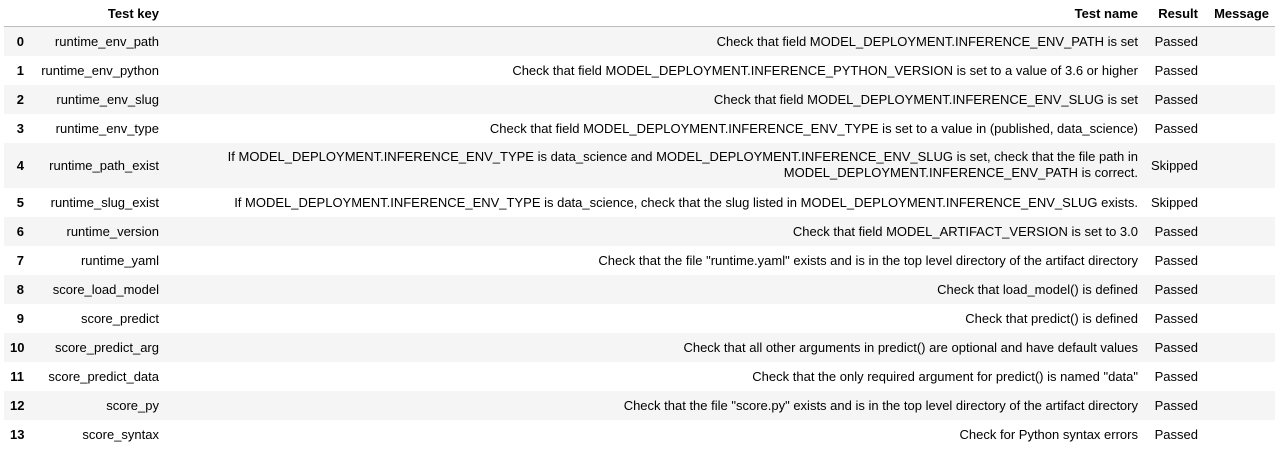 This screenshot has height=457, width=1283. What do you see at coordinates (20, 289) in the screenshot?
I see `row-index: 8` at bounding box center [20, 289].